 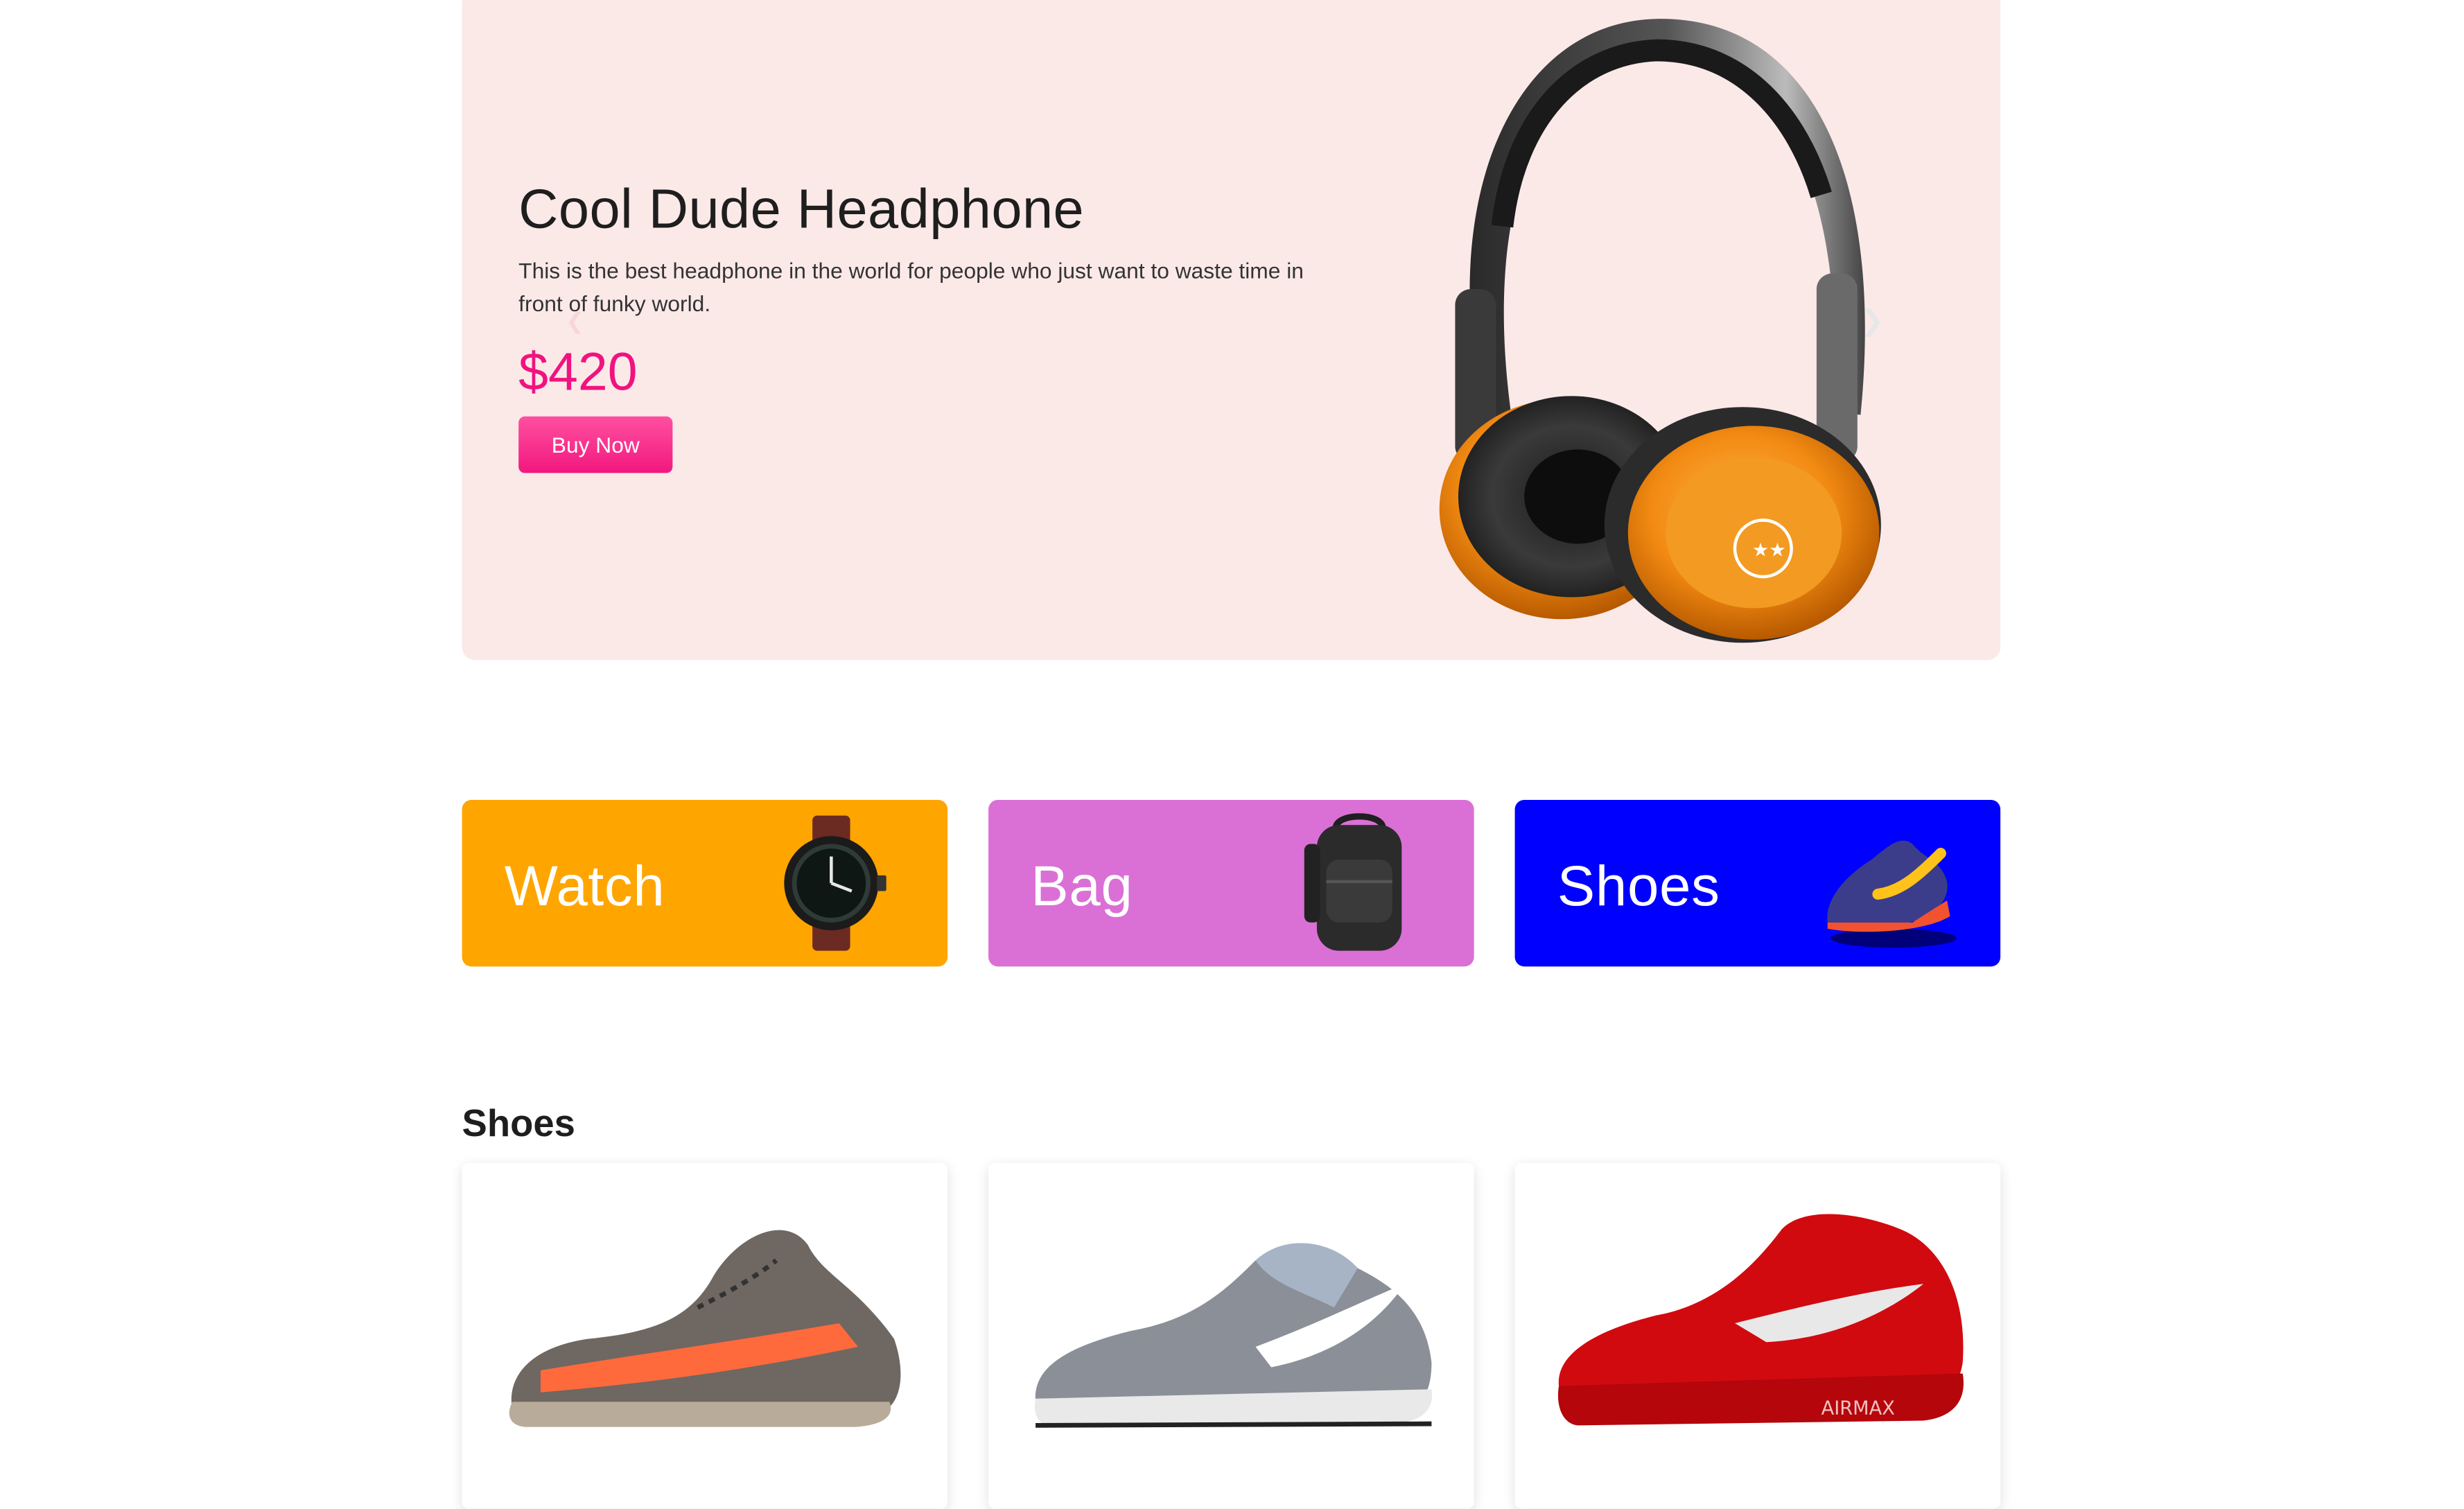 I want to click on headphone-icon: ★★, so click(x=1660, y=331).